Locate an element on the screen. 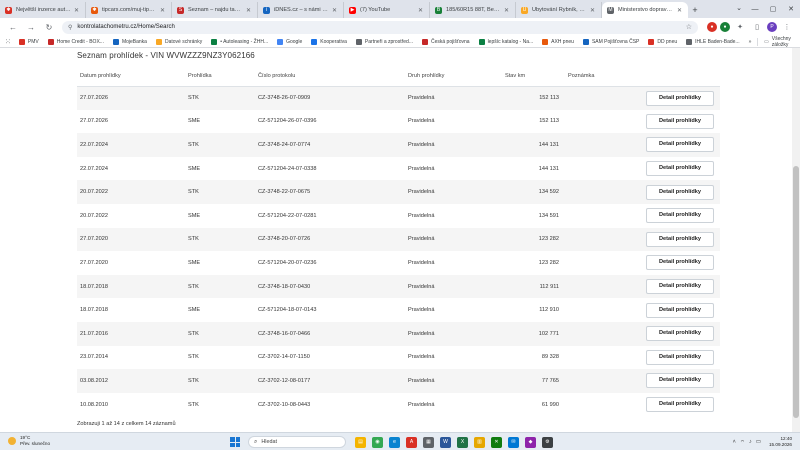 The width and height of the screenshot is (800, 450). menu-kebab-icon: ⋮ is located at coordinates (787, 27).